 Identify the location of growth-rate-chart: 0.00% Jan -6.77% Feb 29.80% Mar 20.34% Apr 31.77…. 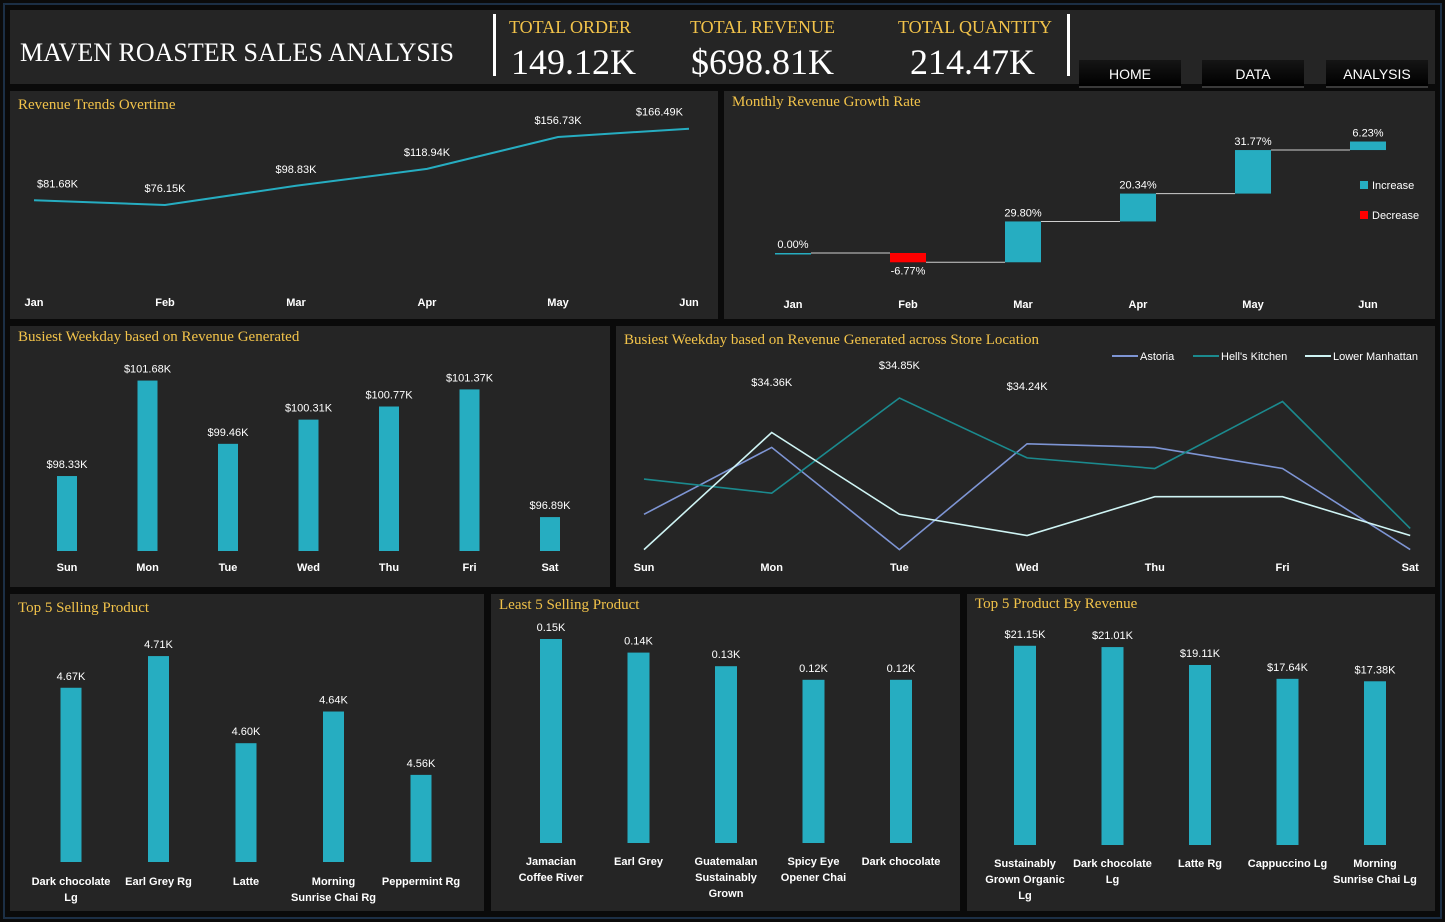
(1097, 219).